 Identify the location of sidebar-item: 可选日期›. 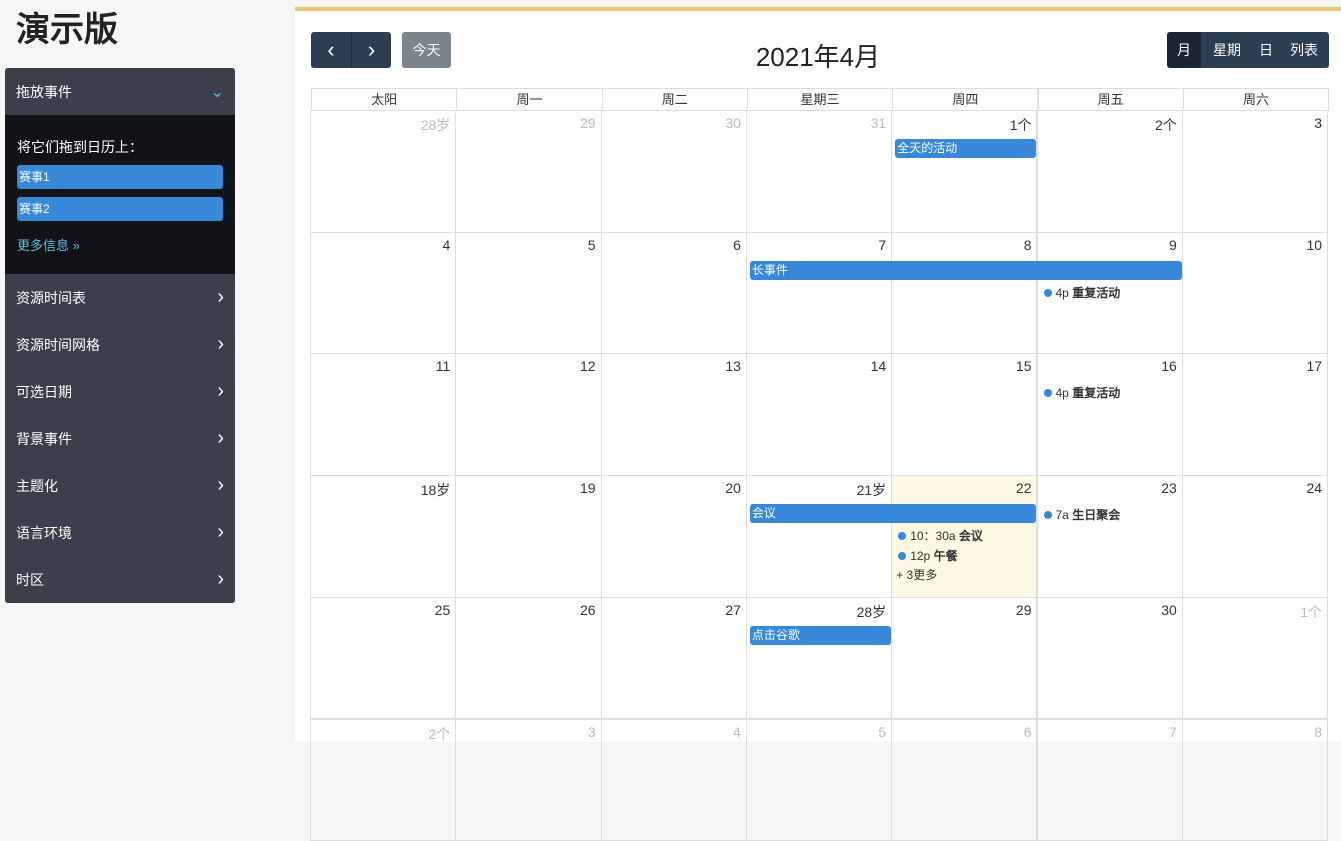
(120, 391).